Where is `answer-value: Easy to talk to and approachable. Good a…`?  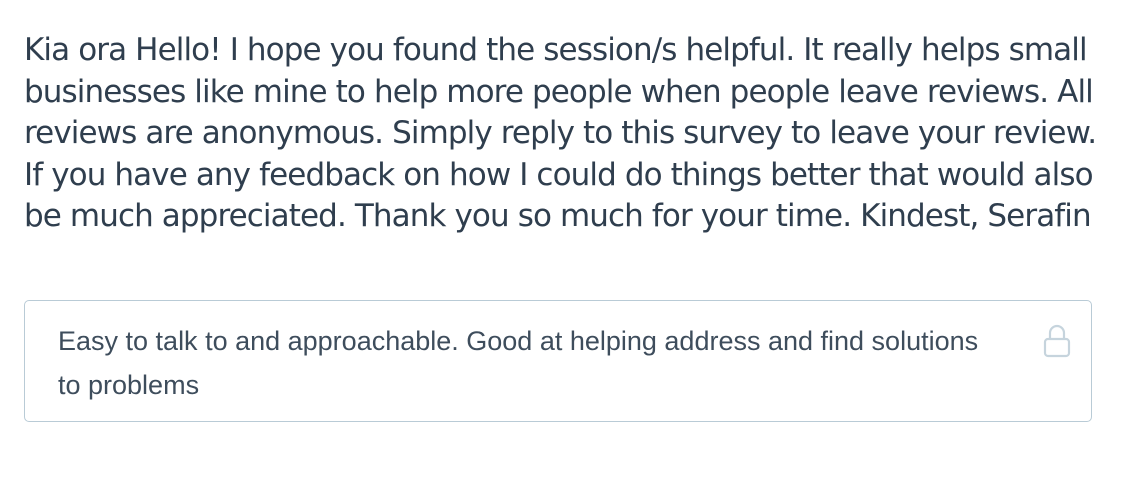
answer-value: Easy to talk to and approachable. Good a… is located at coordinates (518, 363).